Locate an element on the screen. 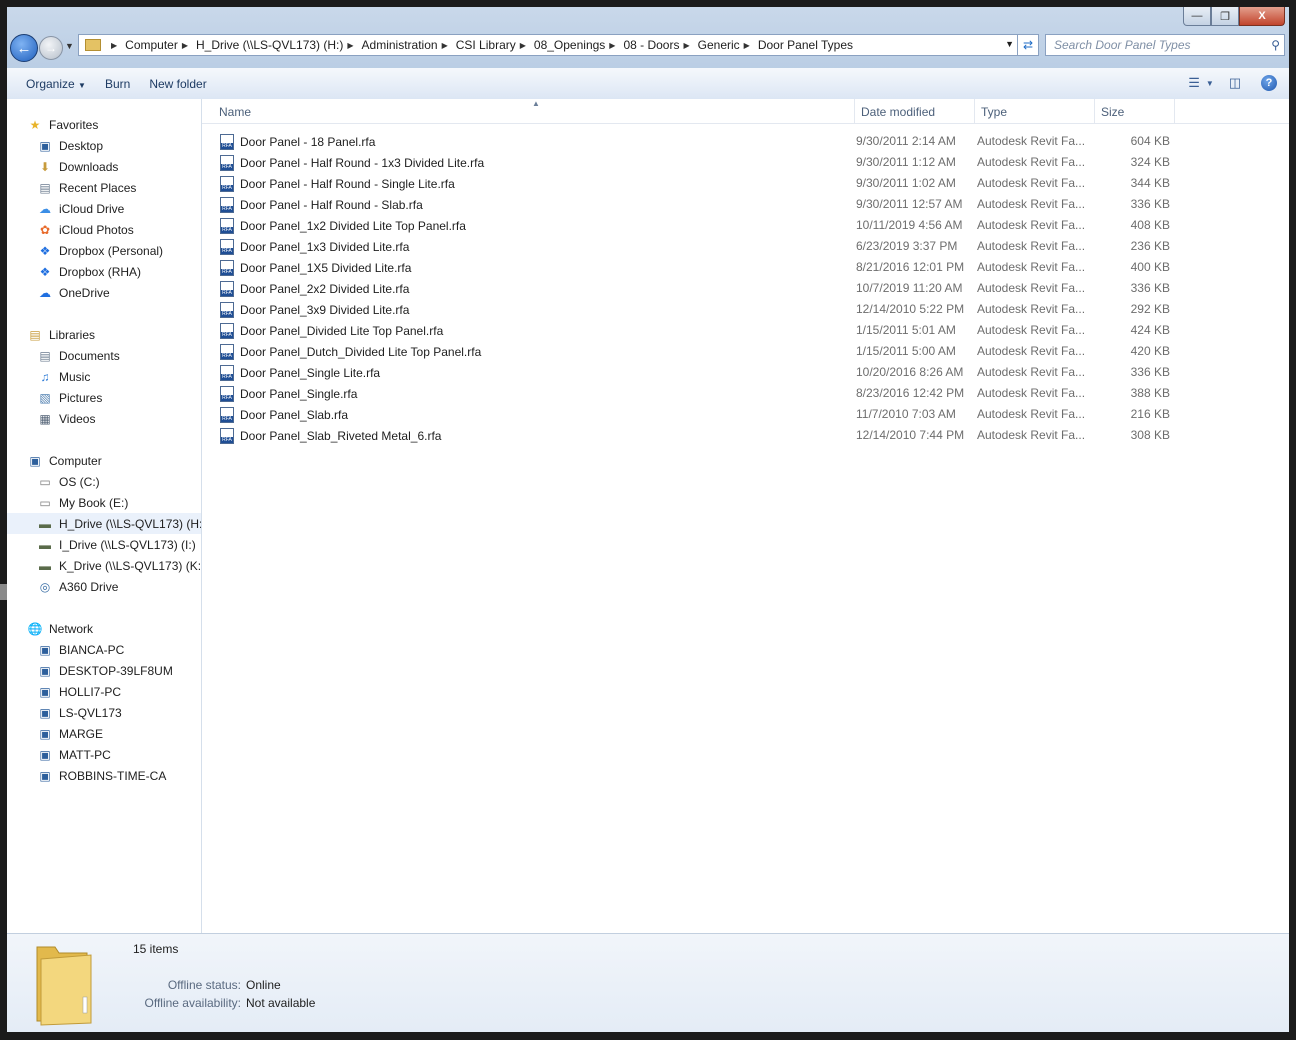  sidebar-item-h-drive-ls-qvl173-h: ▬ H_Drive (\\LS-QVL173) (H:) is located at coordinates (104, 523).